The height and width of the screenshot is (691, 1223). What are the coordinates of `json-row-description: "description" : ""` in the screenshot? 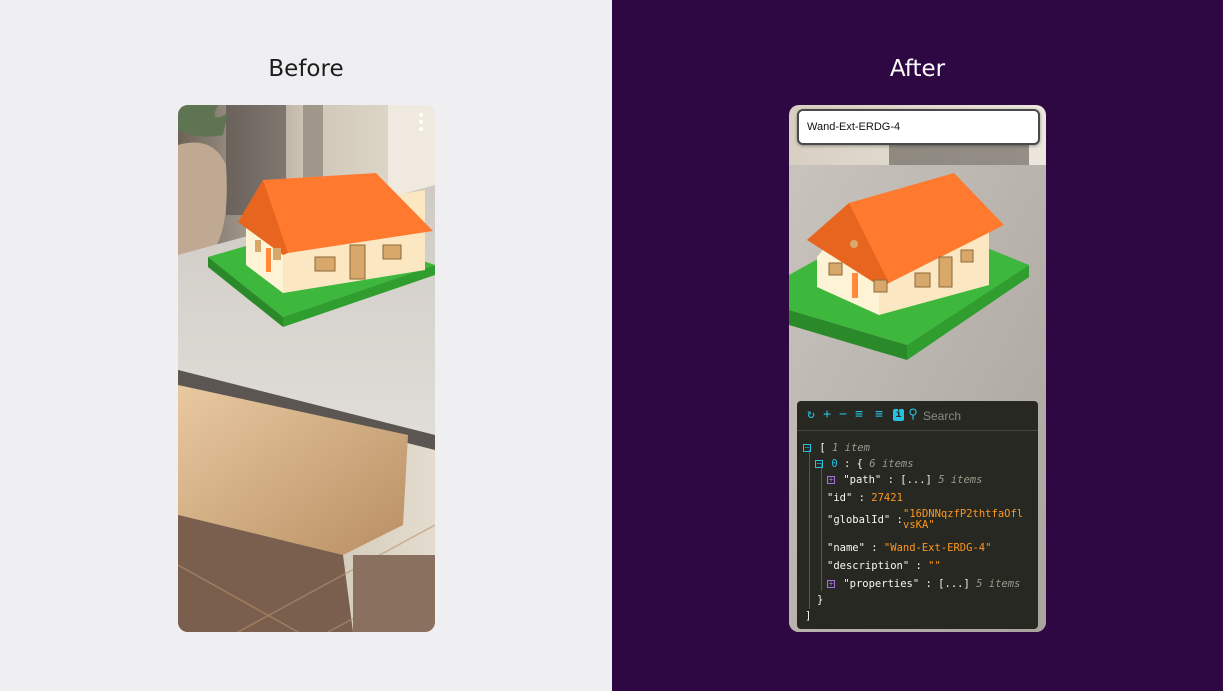 It's located at (884, 566).